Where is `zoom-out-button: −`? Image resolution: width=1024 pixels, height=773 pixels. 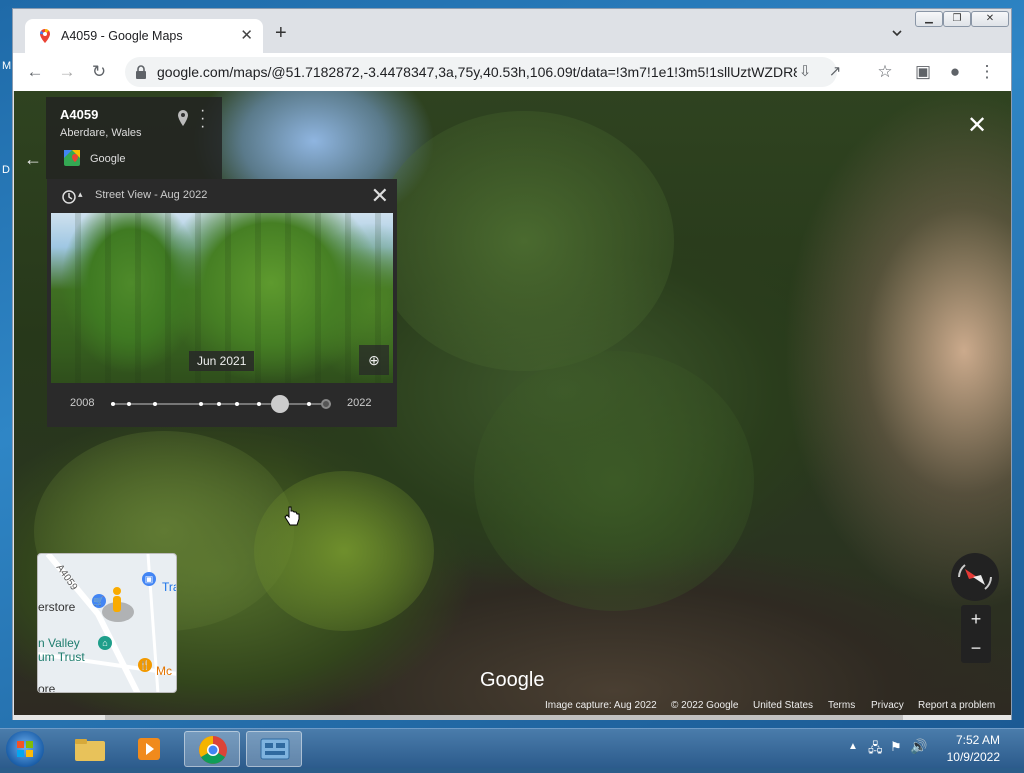
zoom-out-button: − is located at coordinates (976, 648).